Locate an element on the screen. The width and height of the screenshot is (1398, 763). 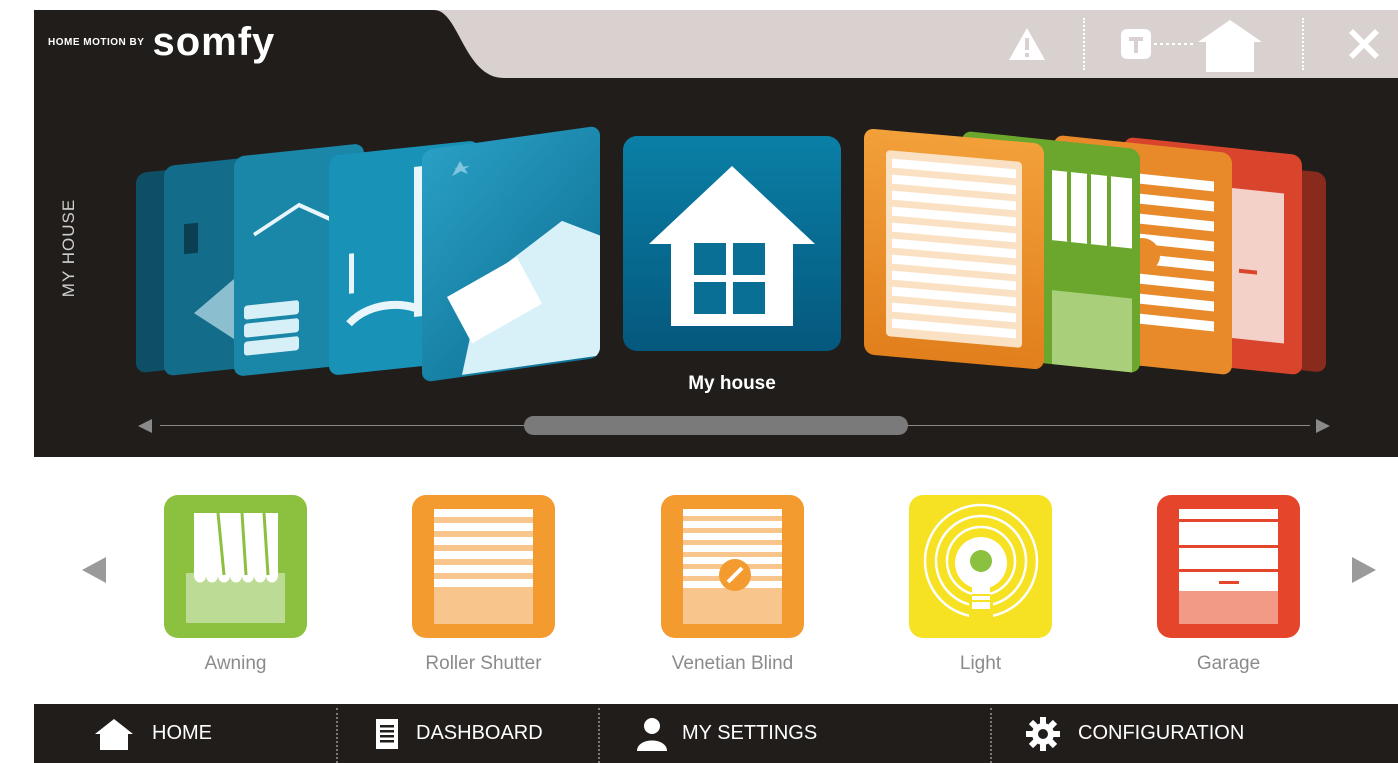
next-arrow-icon is located at coordinates (1364, 570).